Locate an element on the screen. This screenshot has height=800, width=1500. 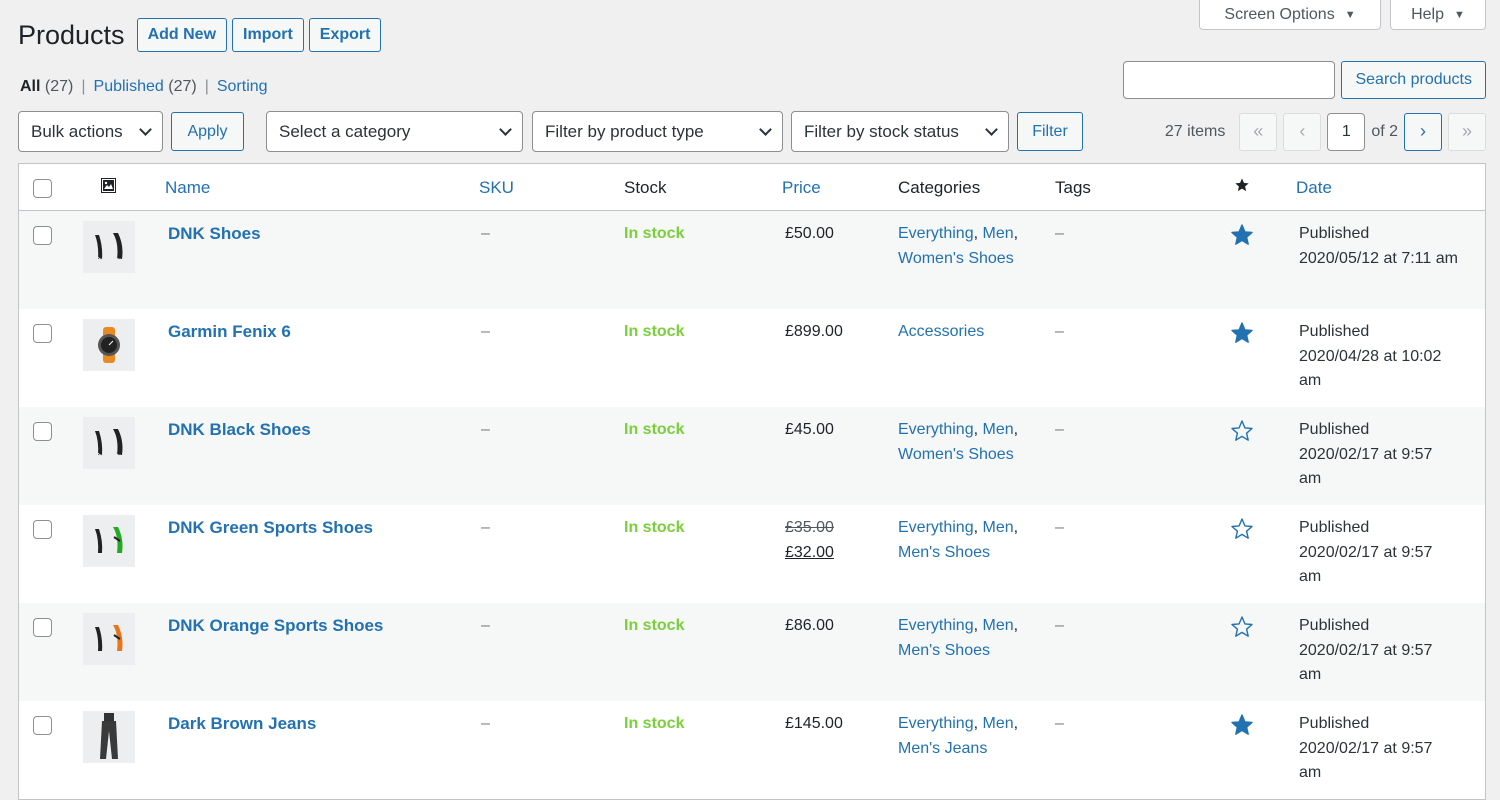
view-published: Published (27) is located at coordinates (145, 87).